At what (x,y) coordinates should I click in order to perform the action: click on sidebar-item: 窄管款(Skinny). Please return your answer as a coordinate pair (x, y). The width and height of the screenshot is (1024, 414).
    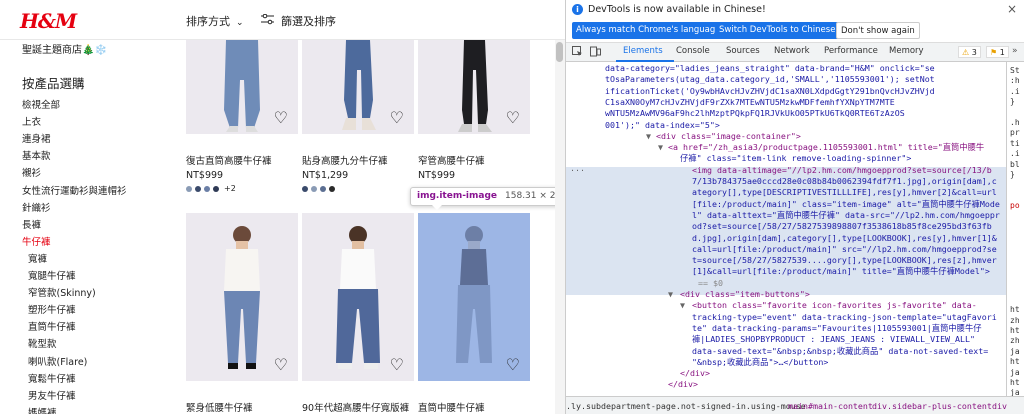
    Looking at the image, I should click on (62, 292).